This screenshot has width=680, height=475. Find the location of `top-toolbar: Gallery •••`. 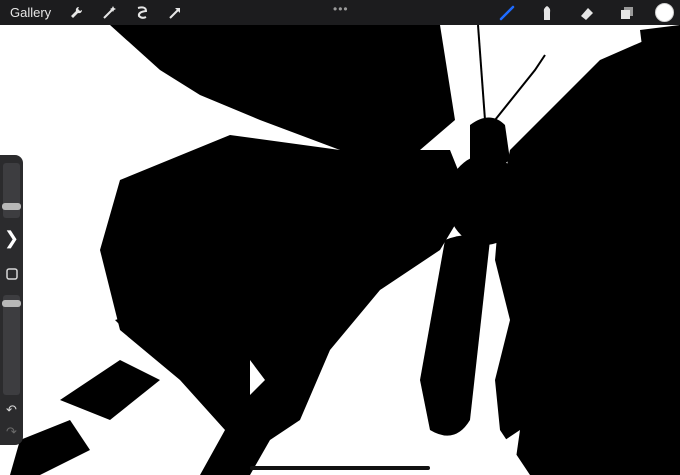

top-toolbar: Gallery ••• is located at coordinates (340, 12).